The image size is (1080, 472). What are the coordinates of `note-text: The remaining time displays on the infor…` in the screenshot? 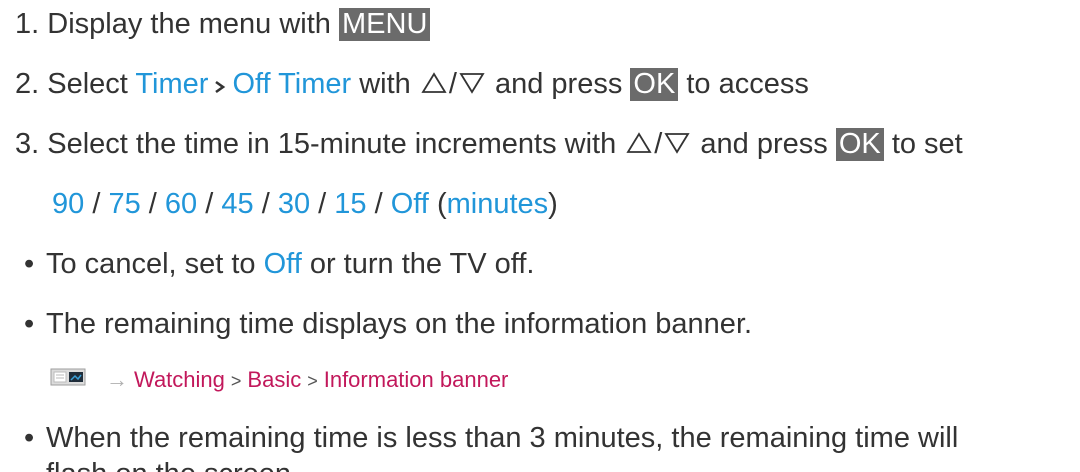 It's located at (399, 324).